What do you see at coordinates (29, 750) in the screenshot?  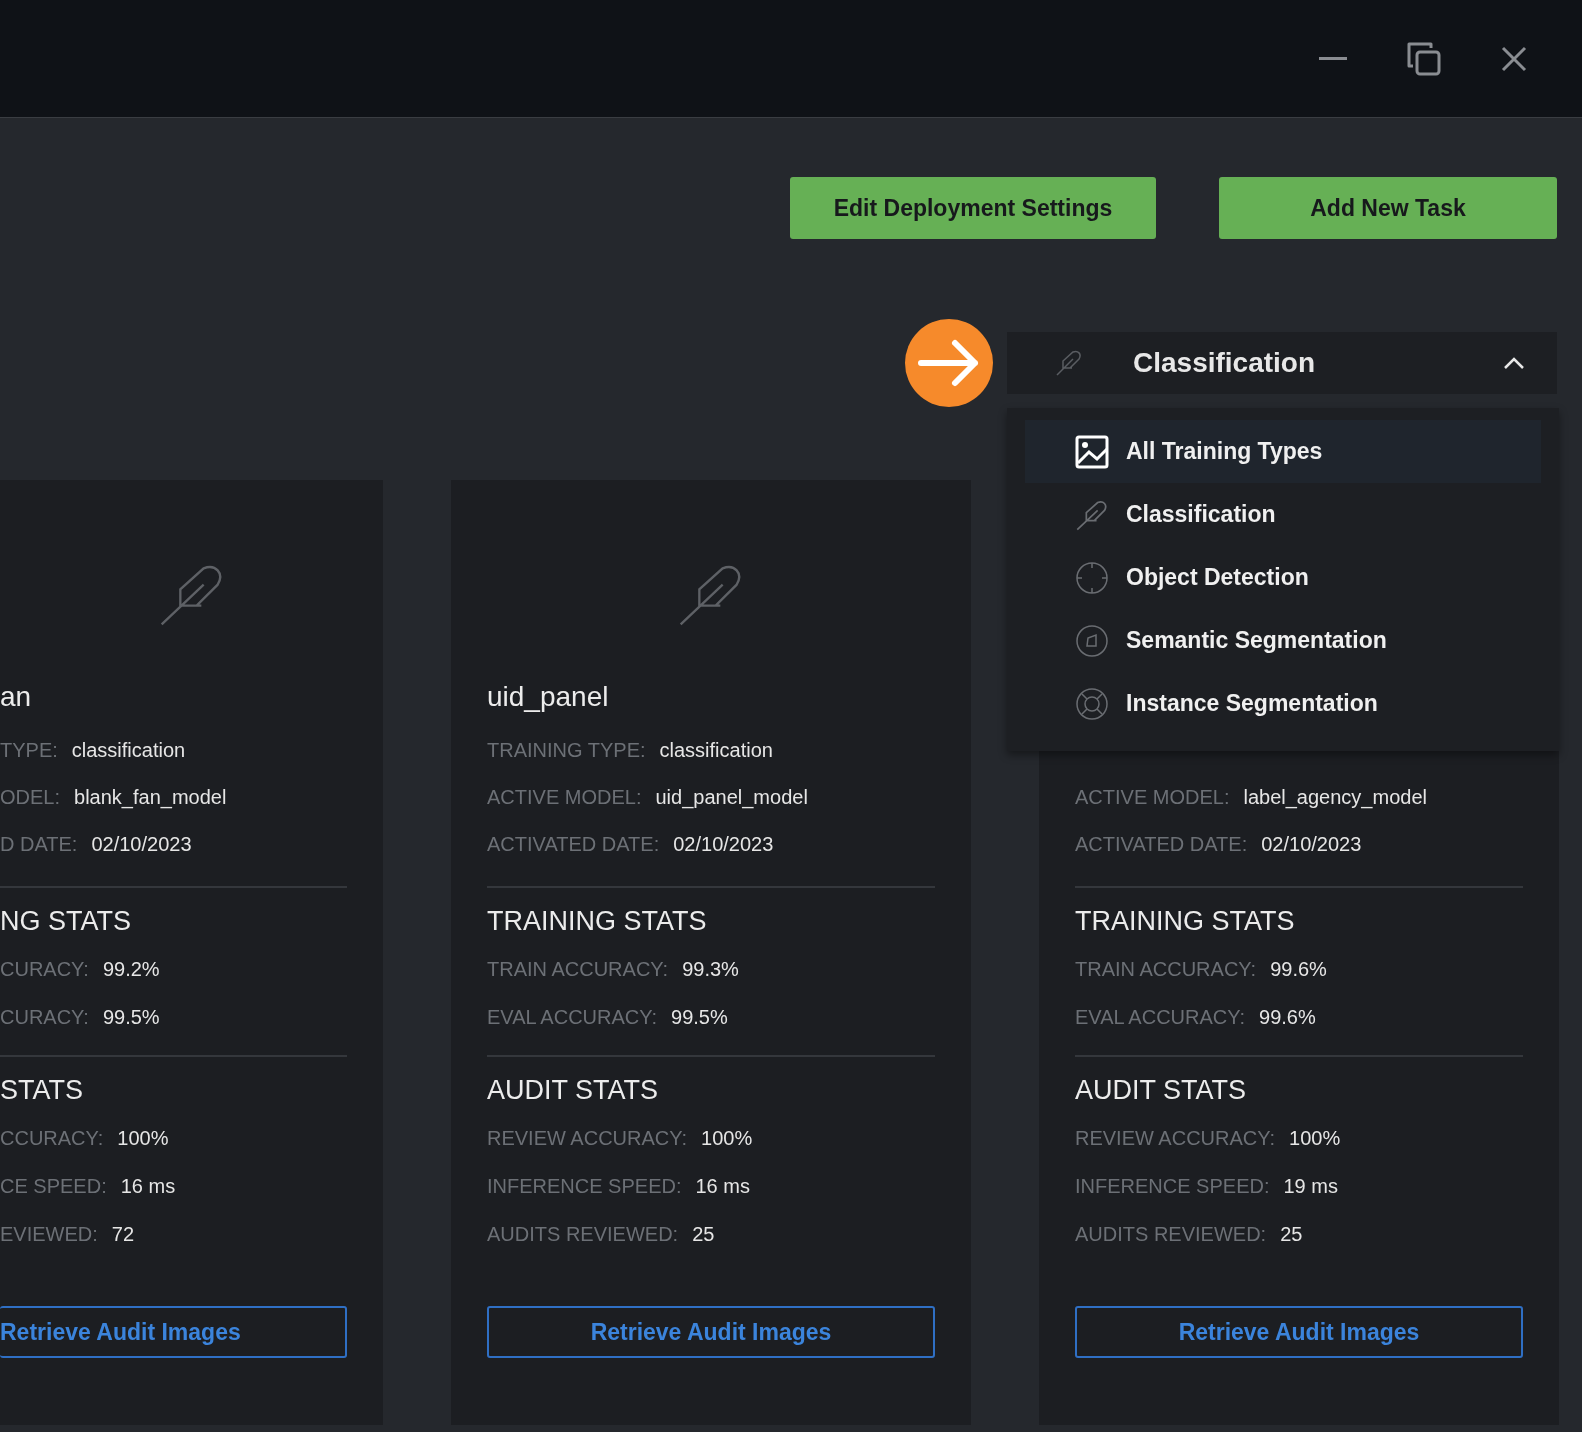 I see `field-label: TYPE:` at bounding box center [29, 750].